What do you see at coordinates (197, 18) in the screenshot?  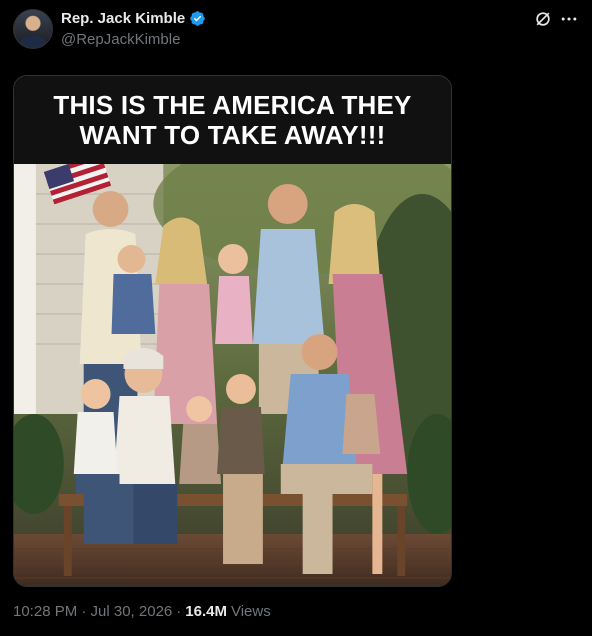 I see `verified-badge-icon` at bounding box center [197, 18].